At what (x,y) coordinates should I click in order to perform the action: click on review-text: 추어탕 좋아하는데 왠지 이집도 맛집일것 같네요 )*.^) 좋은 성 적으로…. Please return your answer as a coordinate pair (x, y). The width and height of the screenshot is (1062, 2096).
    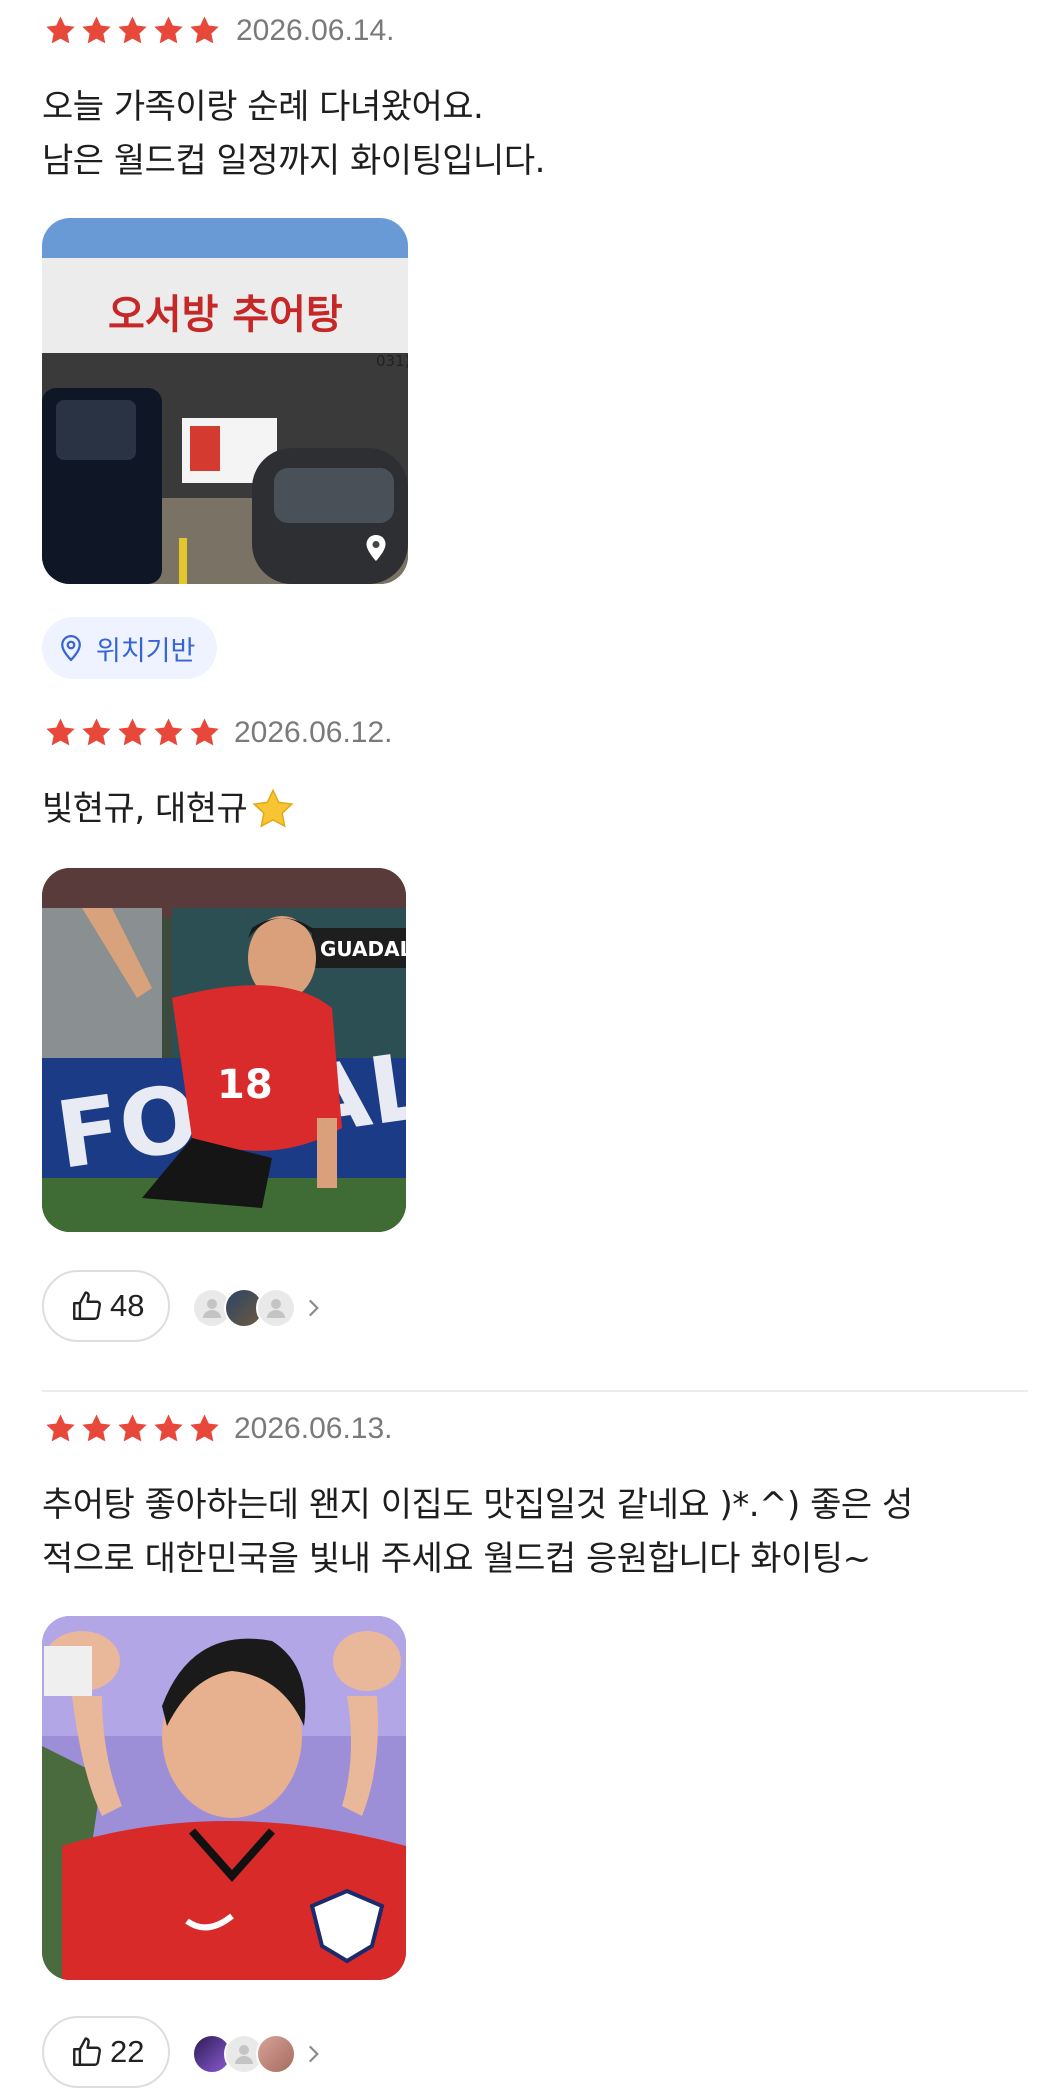
    Looking at the image, I should click on (477, 1532).